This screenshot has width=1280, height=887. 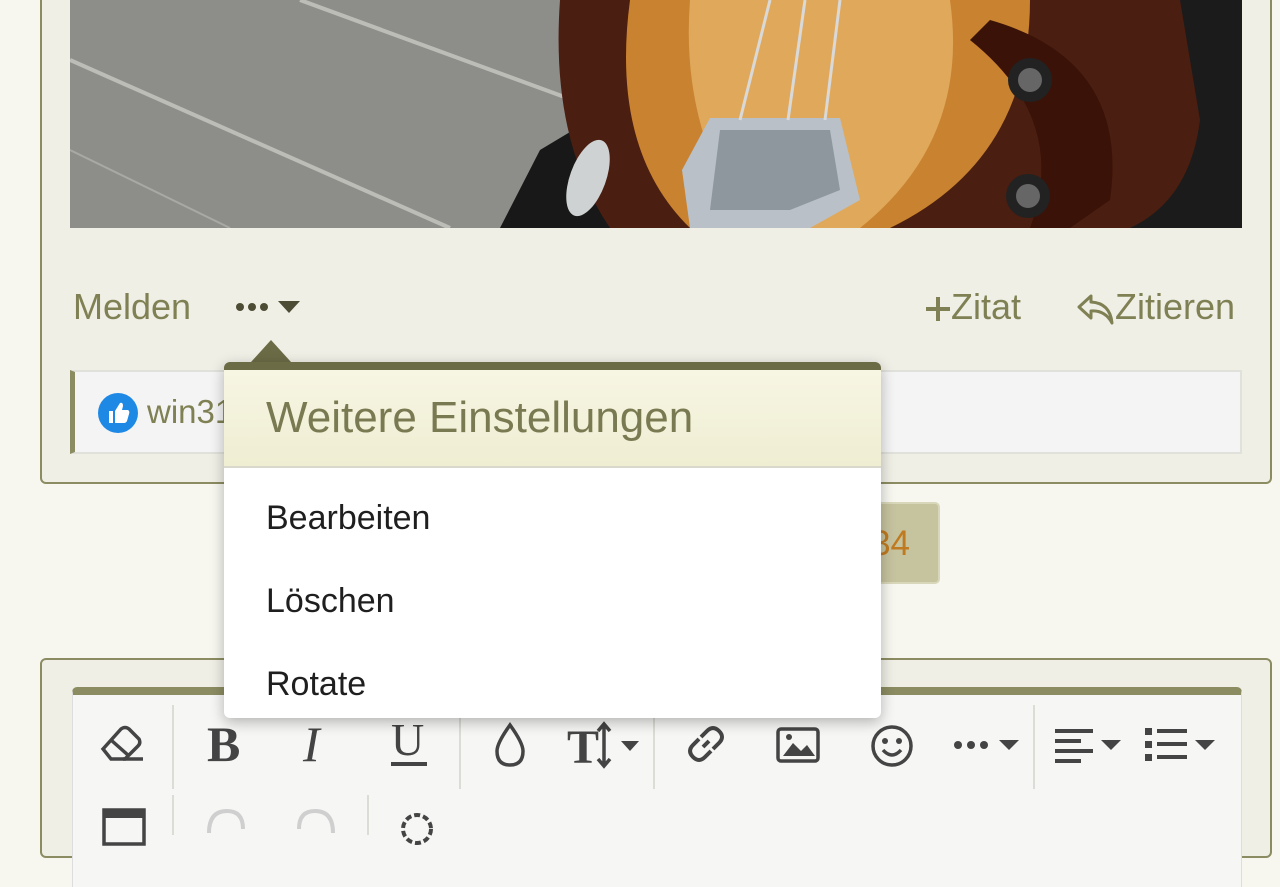 I want to click on bold-icon: B, so click(x=225, y=743).